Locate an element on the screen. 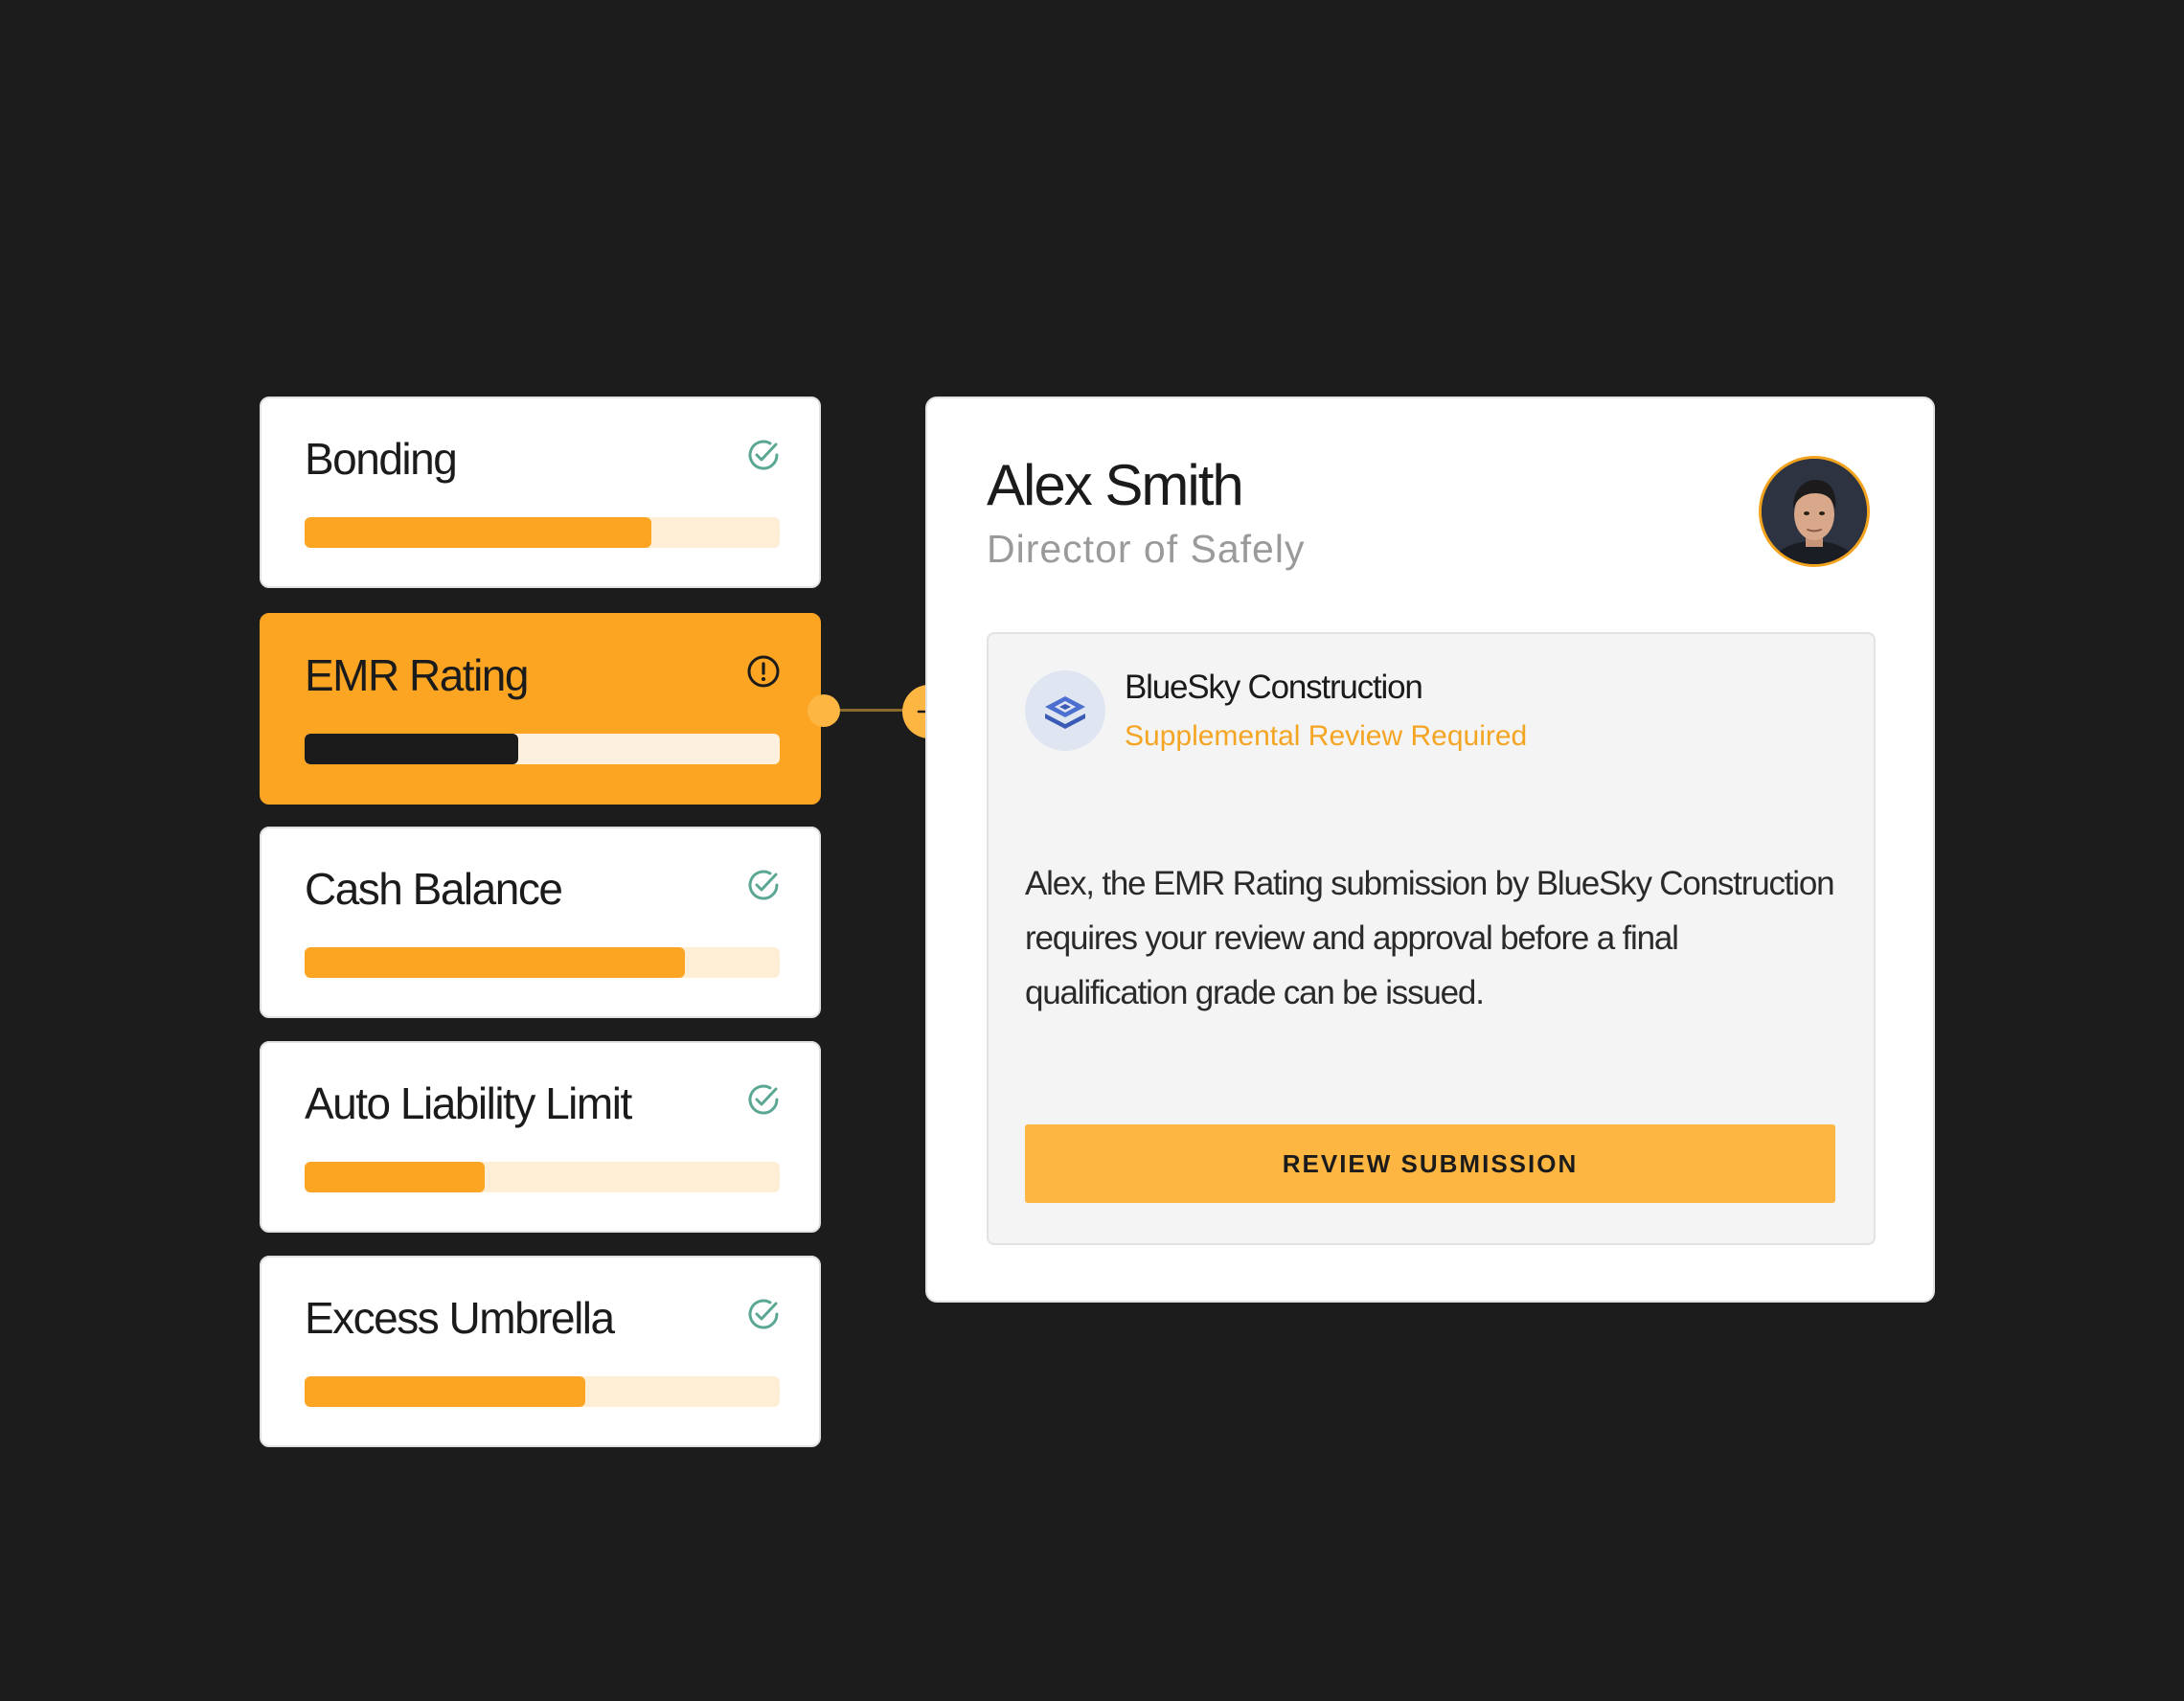 This screenshot has height=1701, width=2184. avatar-portrait is located at coordinates (1814, 512).